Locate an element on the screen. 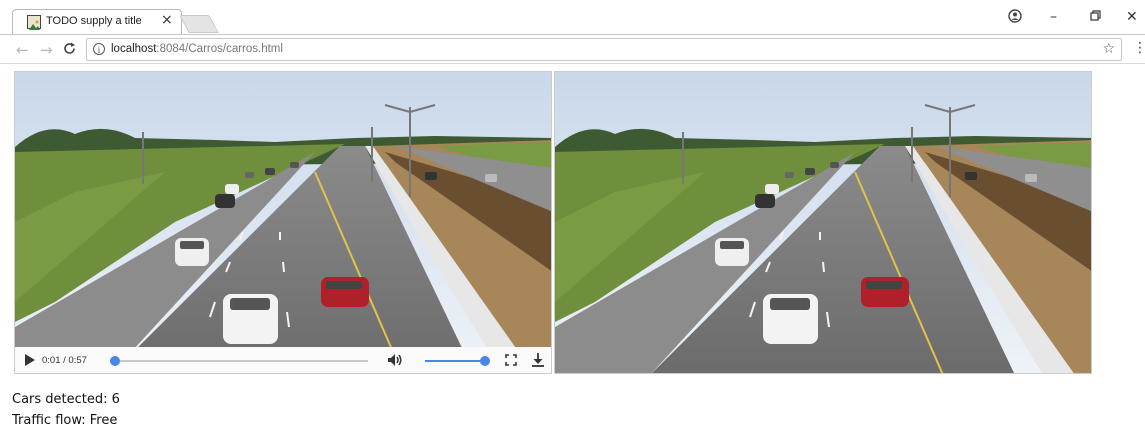 The width and height of the screenshot is (1145, 428). image-icon is located at coordinates (34, 22).